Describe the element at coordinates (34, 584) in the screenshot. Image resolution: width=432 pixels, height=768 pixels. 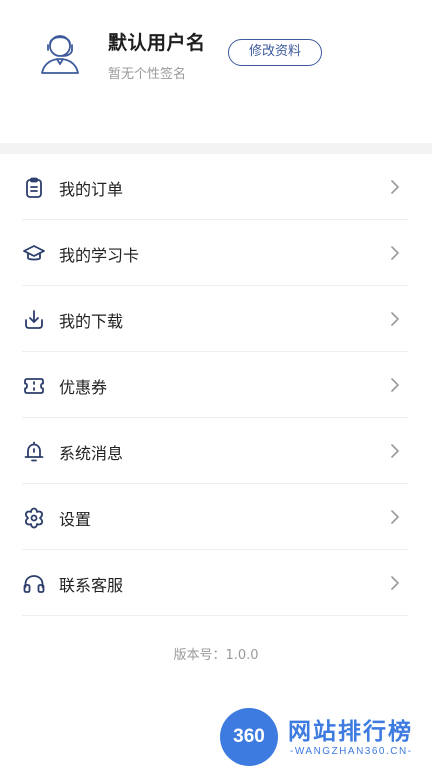
I see `headset-icon` at that location.